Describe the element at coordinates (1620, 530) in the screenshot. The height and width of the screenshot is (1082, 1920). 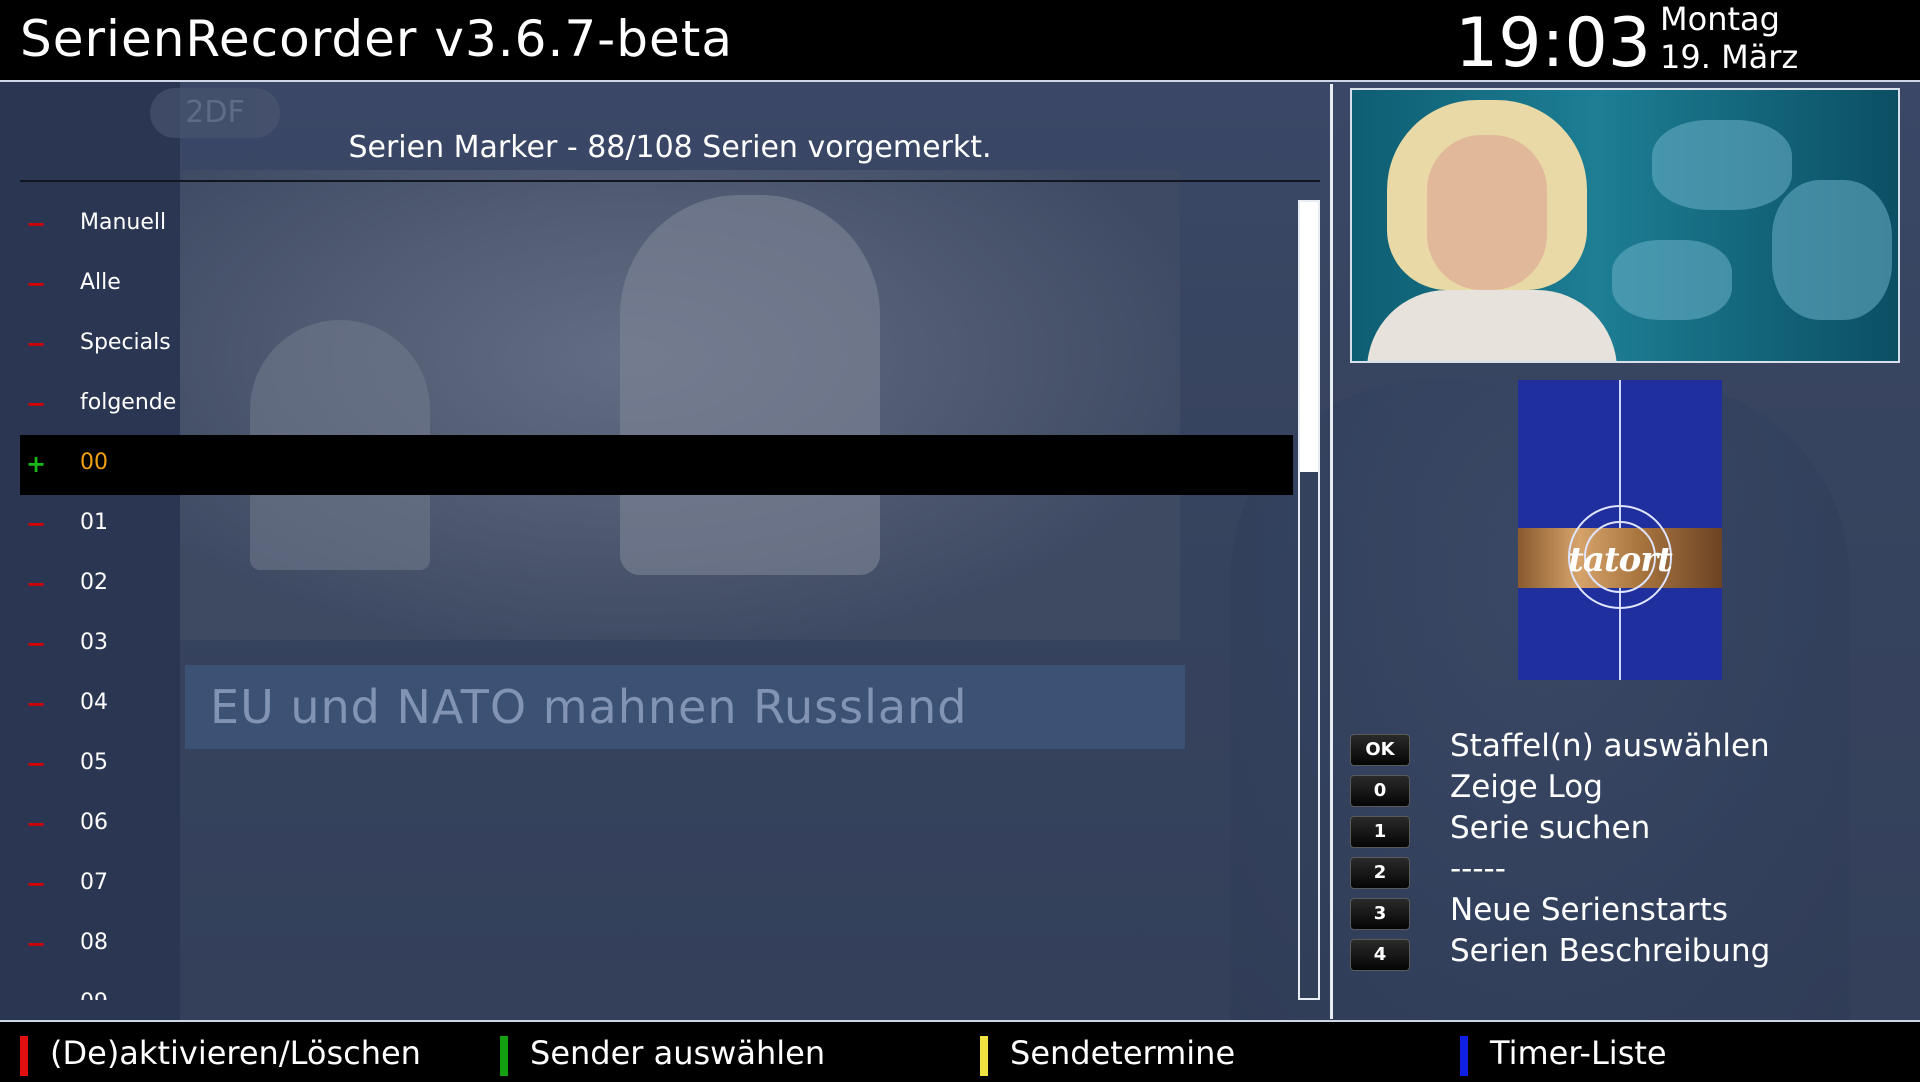
I see `series-poster: tatort` at that location.